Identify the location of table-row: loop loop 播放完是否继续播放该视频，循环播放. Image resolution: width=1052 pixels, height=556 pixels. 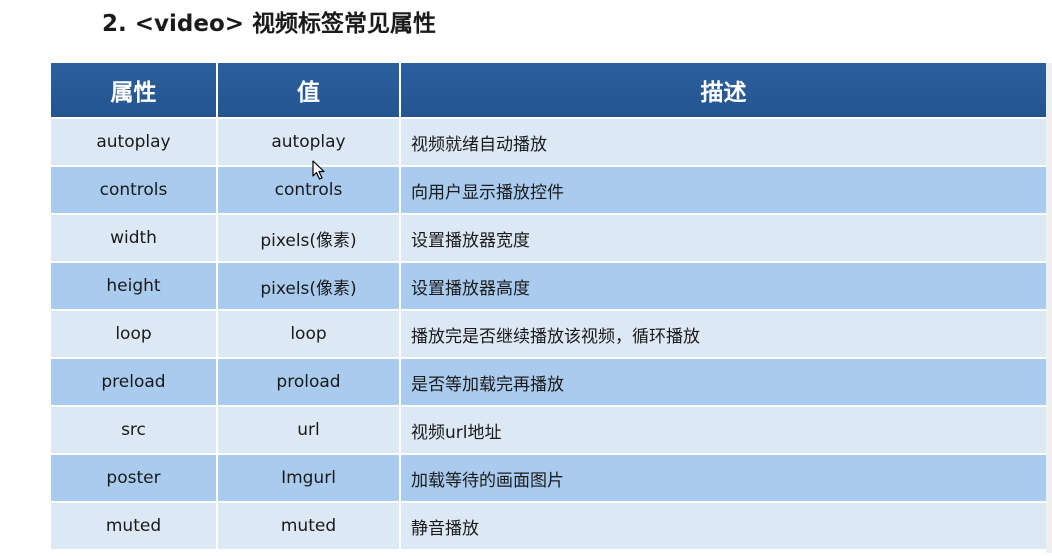
(548, 334).